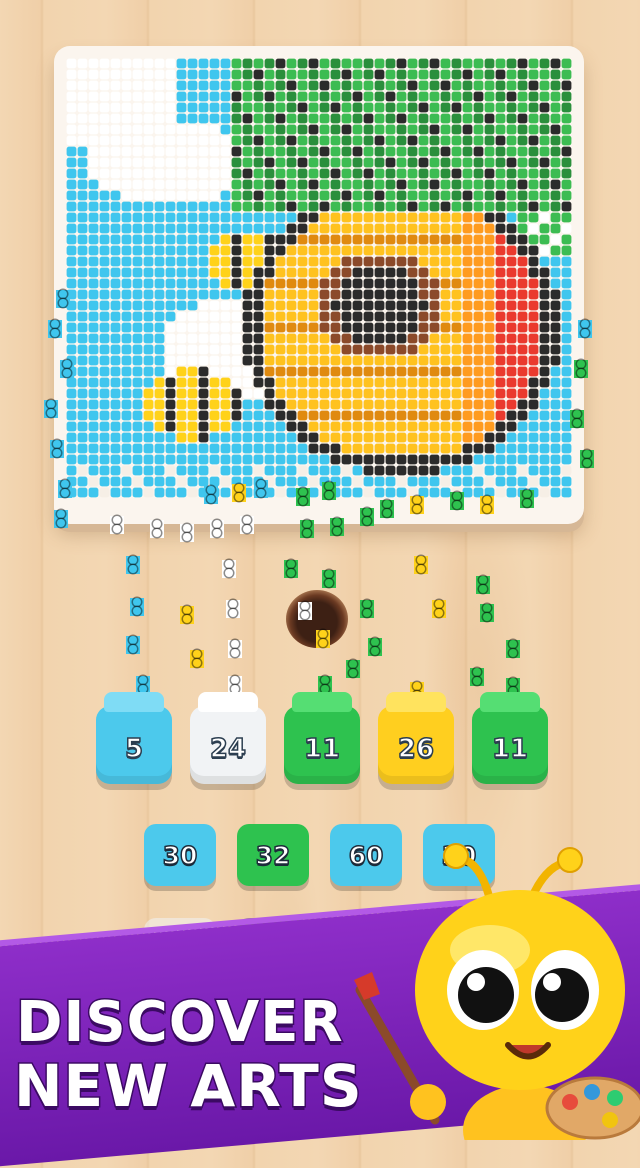 The image size is (640, 1168). Describe the element at coordinates (180, 855) in the screenshot. I see `queue-tile: 30` at that location.